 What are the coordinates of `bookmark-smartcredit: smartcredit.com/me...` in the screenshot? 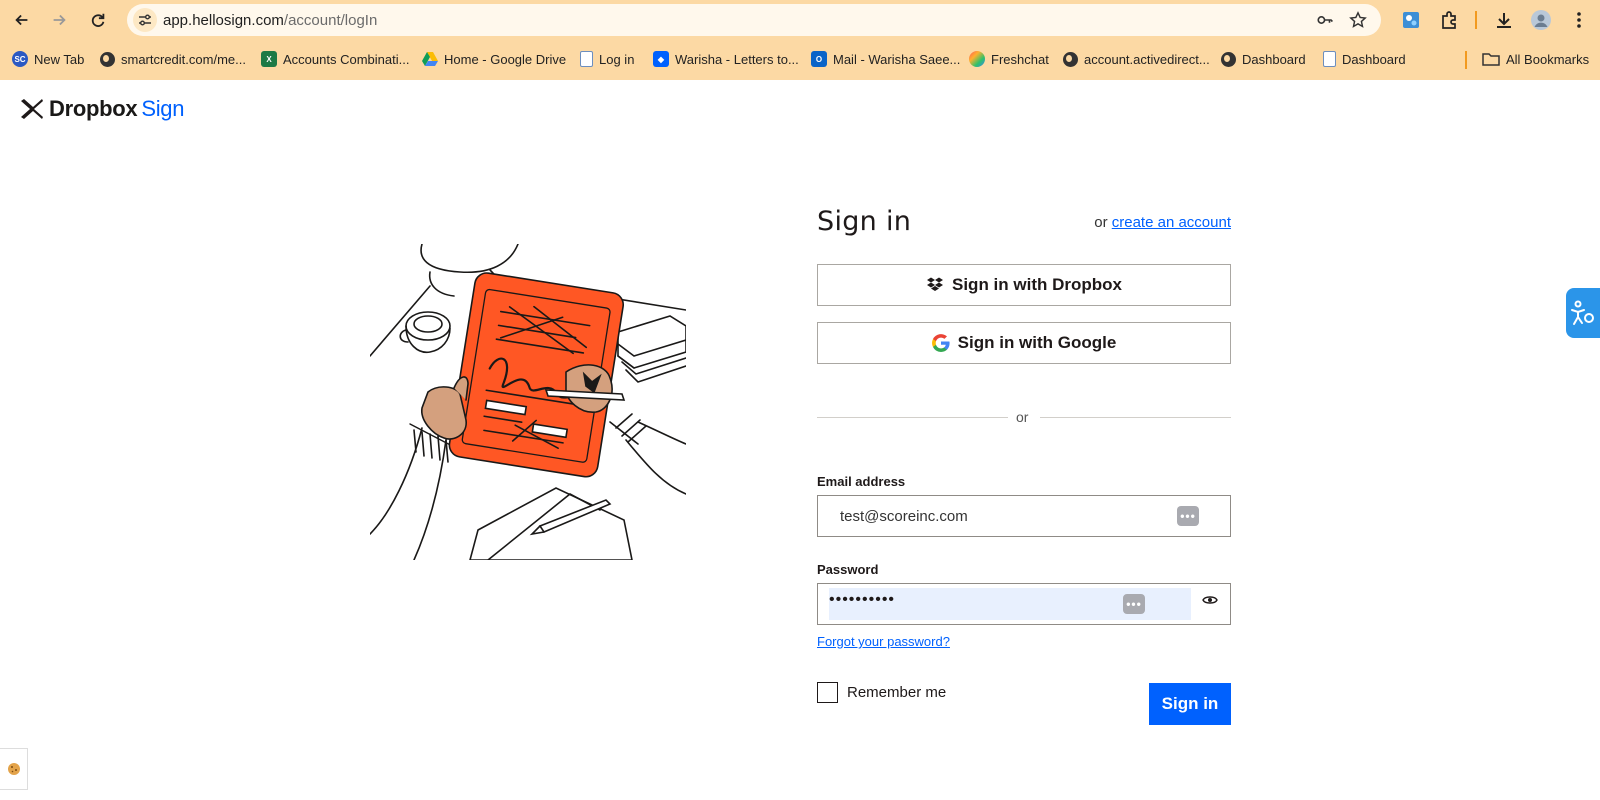 It's located at (173, 59).